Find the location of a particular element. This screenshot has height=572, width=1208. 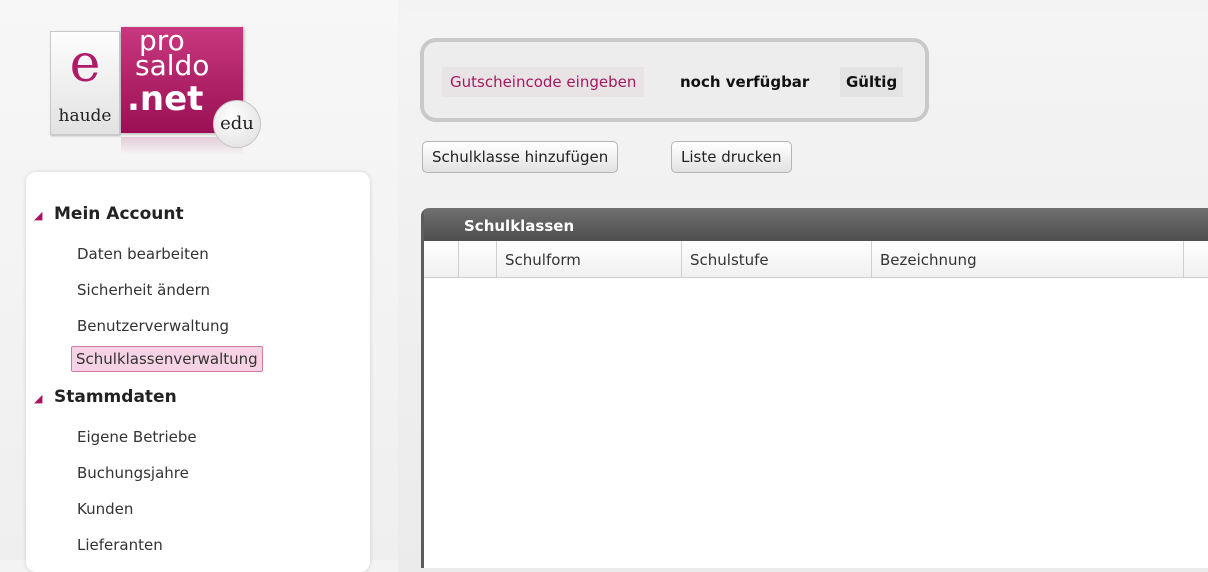

nav-section-title: Stammdaten is located at coordinates (115, 397).